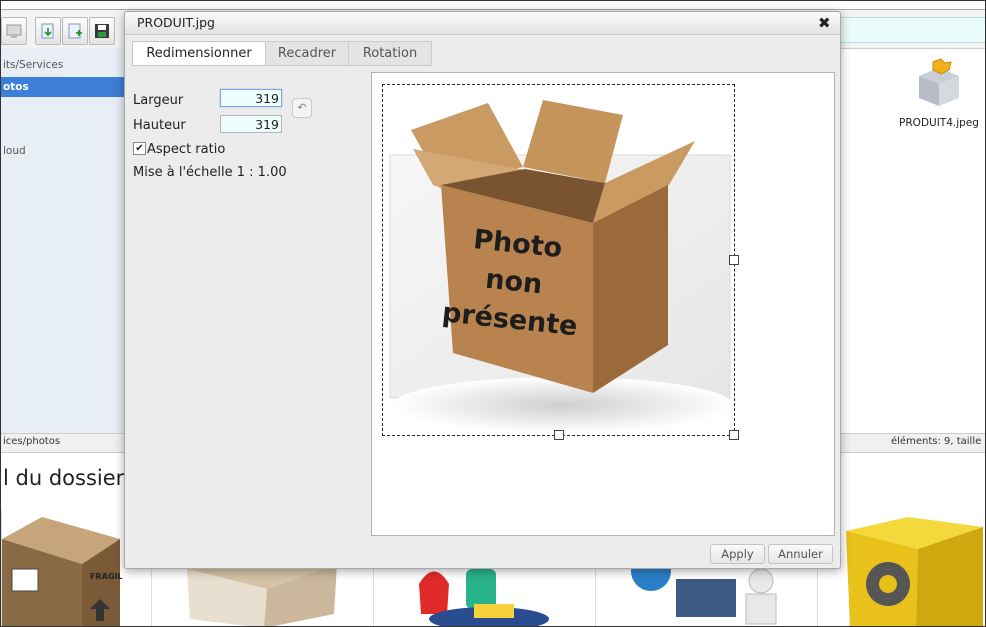 The width and height of the screenshot is (986, 627). I want to click on resize-handle-bottom, so click(559, 435).